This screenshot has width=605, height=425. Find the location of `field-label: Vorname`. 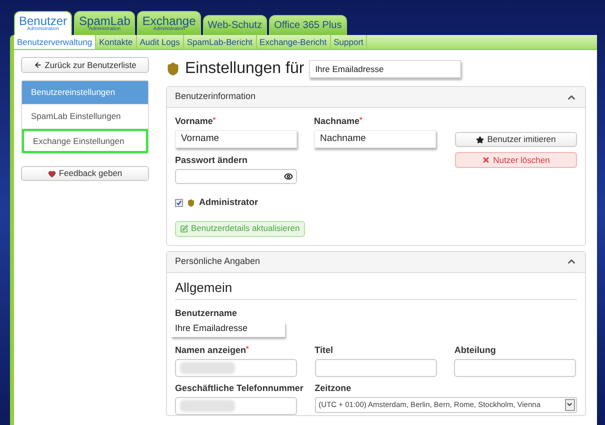

field-label: Vorname is located at coordinates (194, 121).